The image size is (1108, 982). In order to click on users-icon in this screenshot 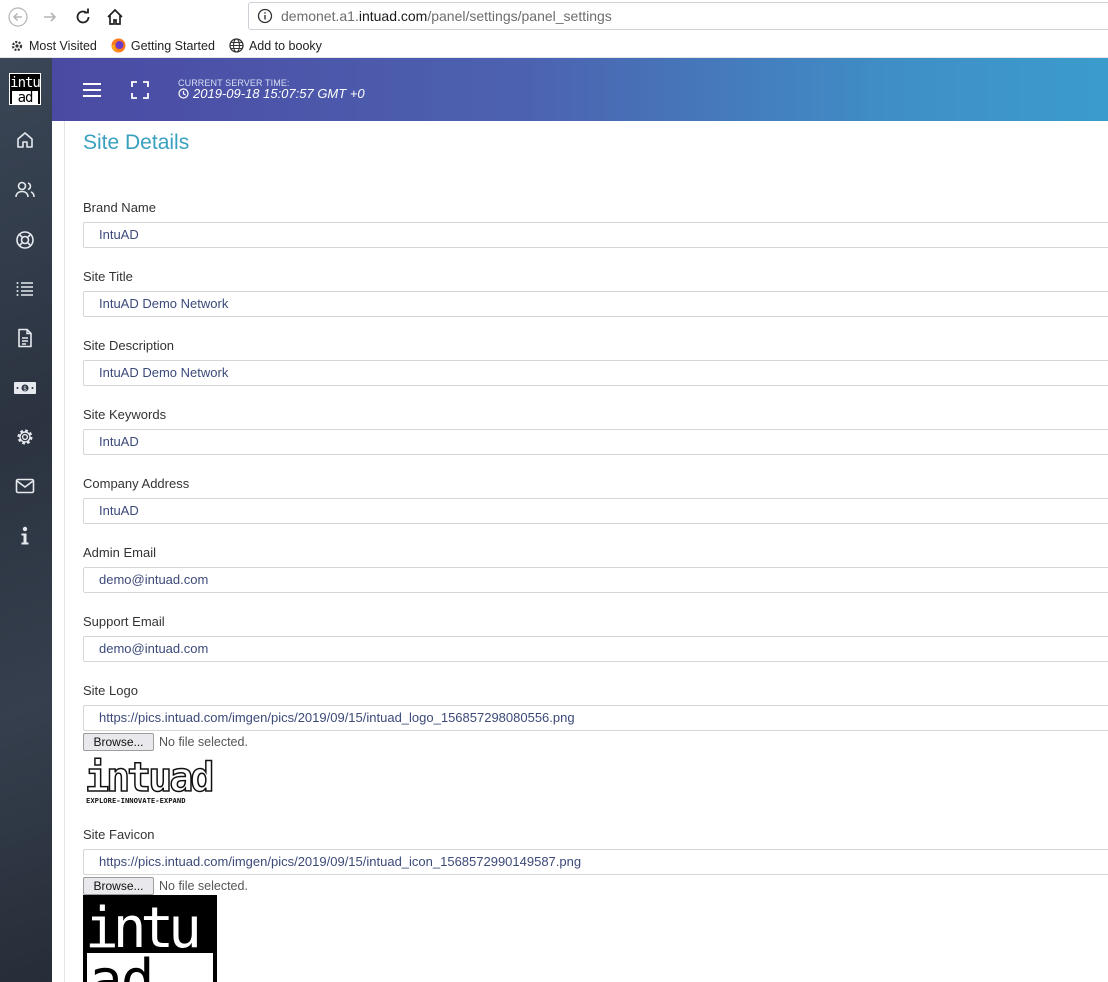, I will do `click(25, 189)`.